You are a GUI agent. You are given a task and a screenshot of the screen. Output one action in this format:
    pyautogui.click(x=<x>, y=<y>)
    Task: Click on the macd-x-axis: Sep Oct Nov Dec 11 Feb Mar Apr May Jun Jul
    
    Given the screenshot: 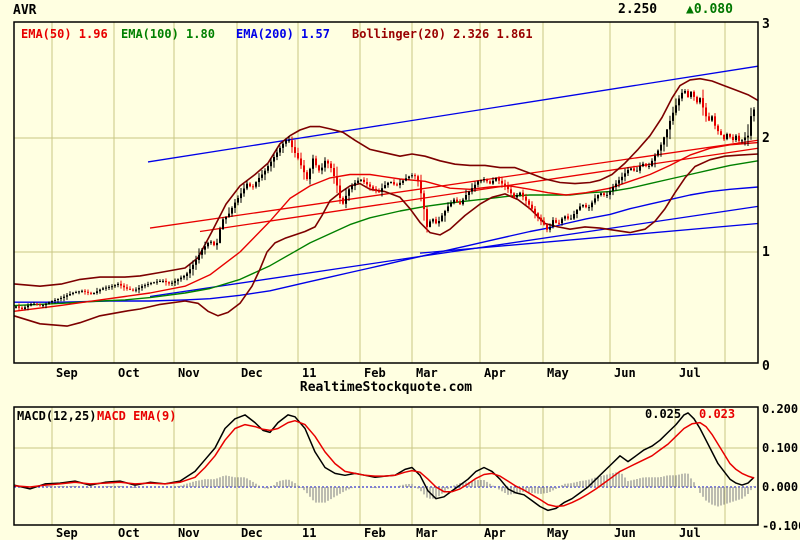 What is the action you would take?
    pyautogui.click(x=378, y=533)
    